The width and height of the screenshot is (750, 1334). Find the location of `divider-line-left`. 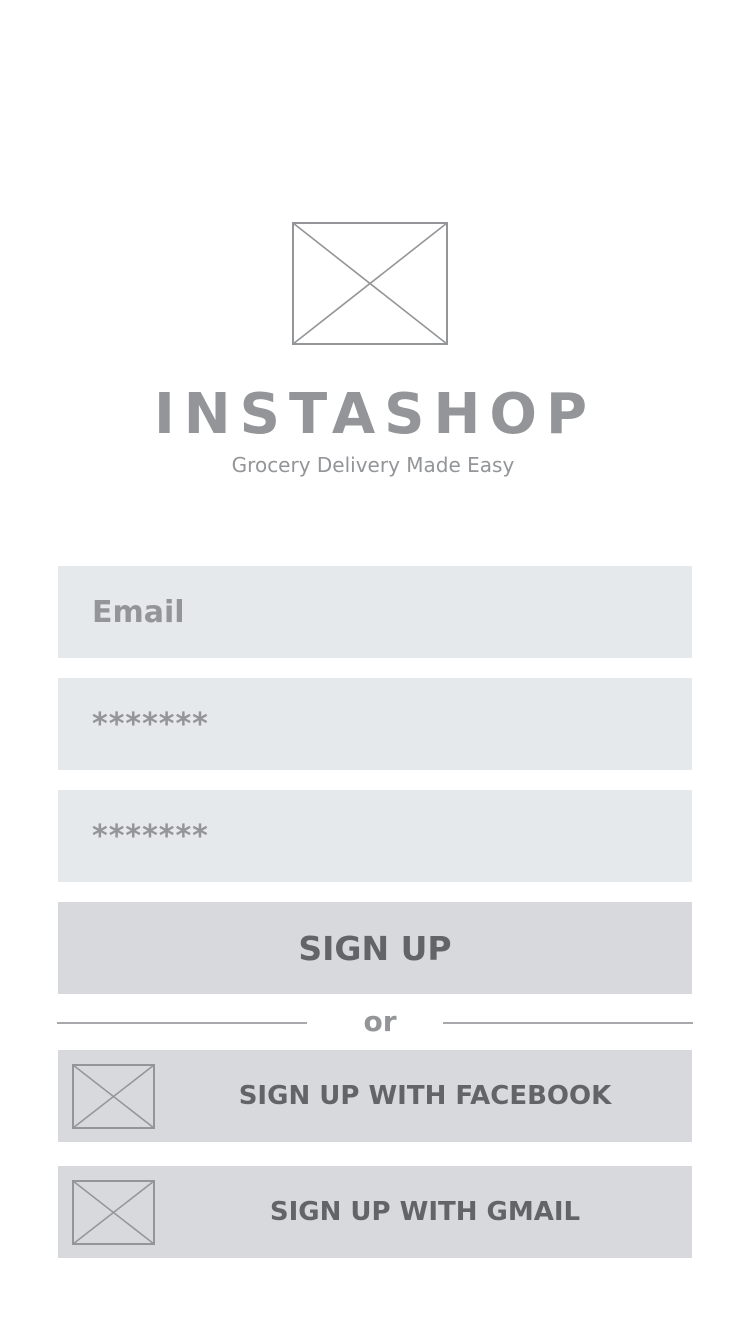

divider-line-left is located at coordinates (182, 1023).